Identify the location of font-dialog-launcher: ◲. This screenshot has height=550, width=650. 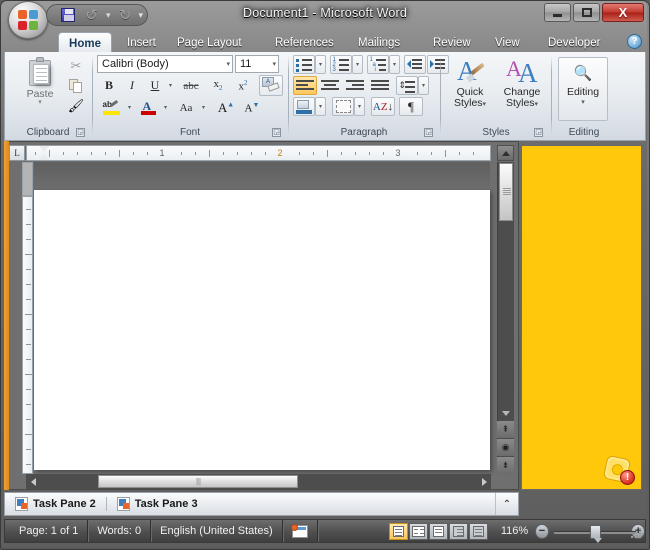
(276, 132).